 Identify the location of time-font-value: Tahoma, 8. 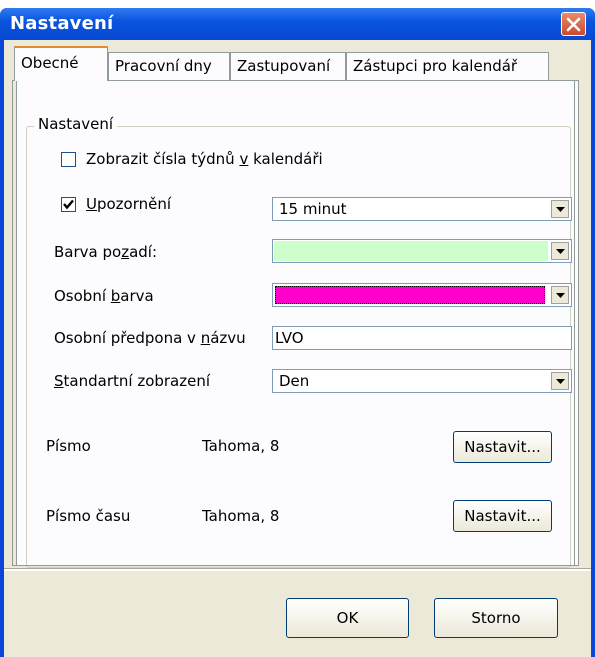
(241, 516).